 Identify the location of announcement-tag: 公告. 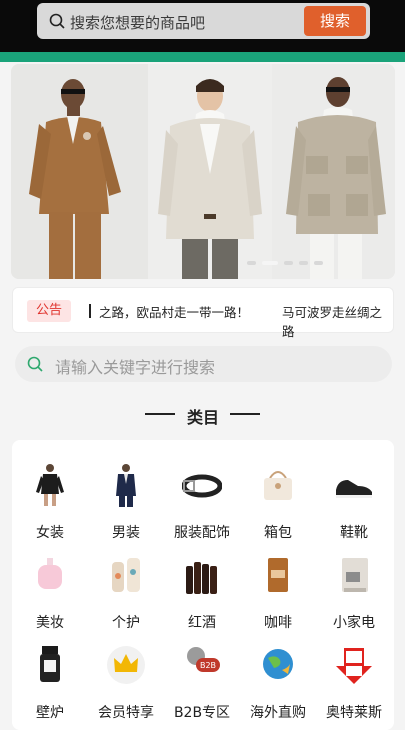
(49, 311).